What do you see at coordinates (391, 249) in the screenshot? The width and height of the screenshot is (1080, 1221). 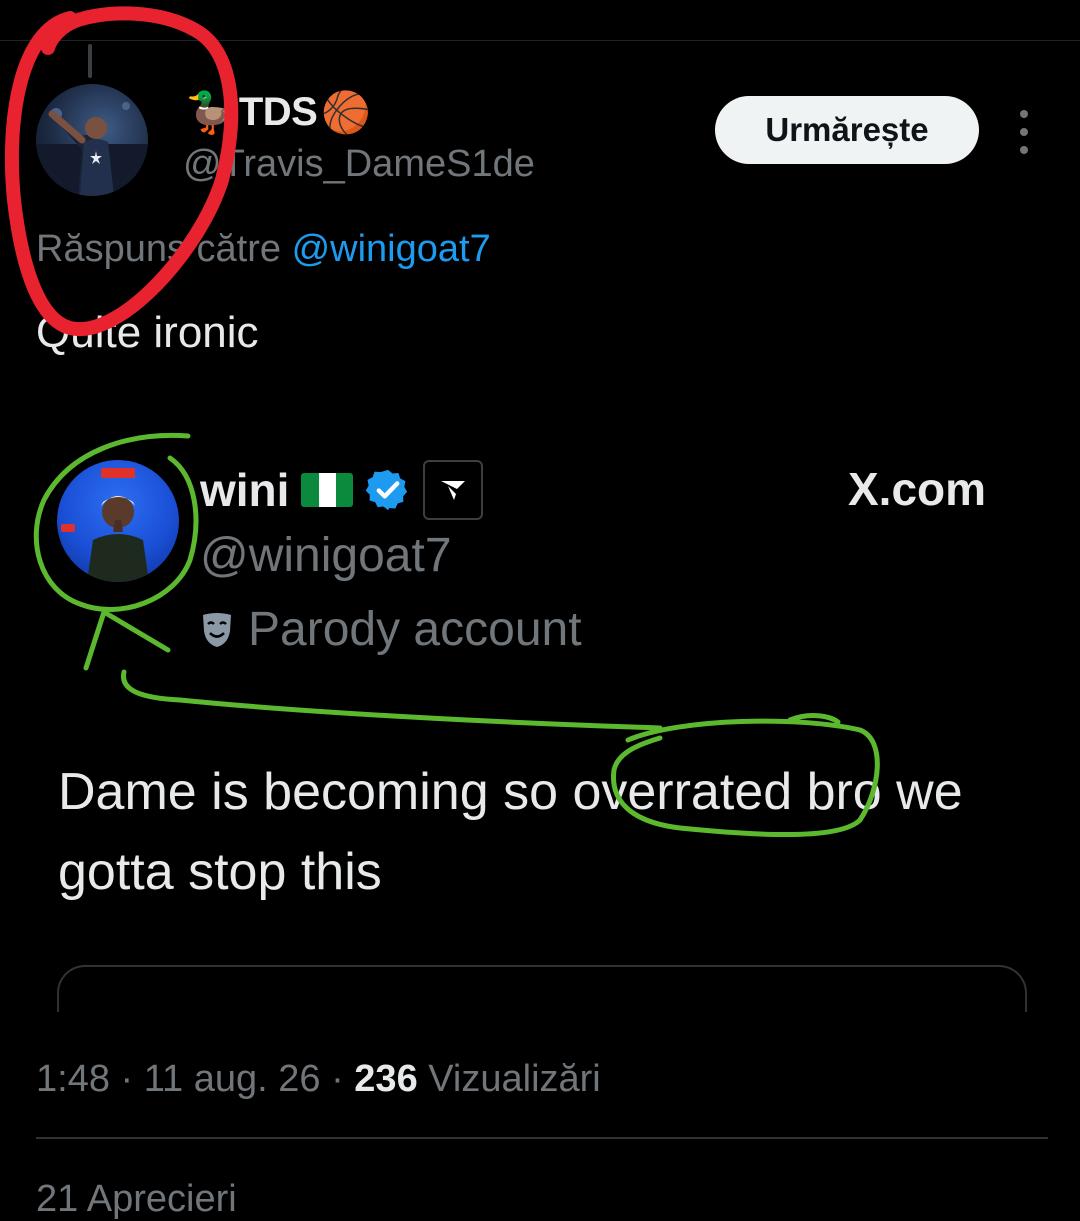 I see `reply-mention-link: @winigoat7` at bounding box center [391, 249].